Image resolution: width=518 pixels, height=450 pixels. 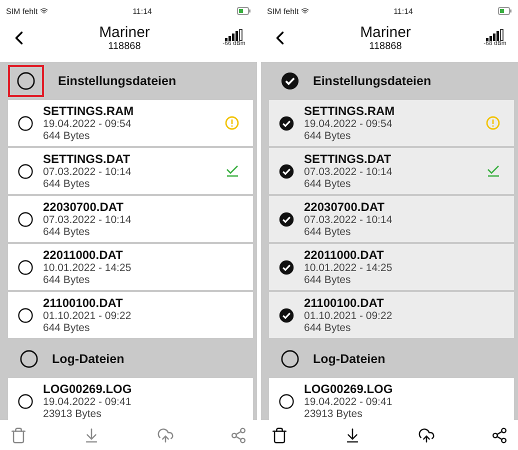 I want to click on delete-button, so click(x=279, y=435).